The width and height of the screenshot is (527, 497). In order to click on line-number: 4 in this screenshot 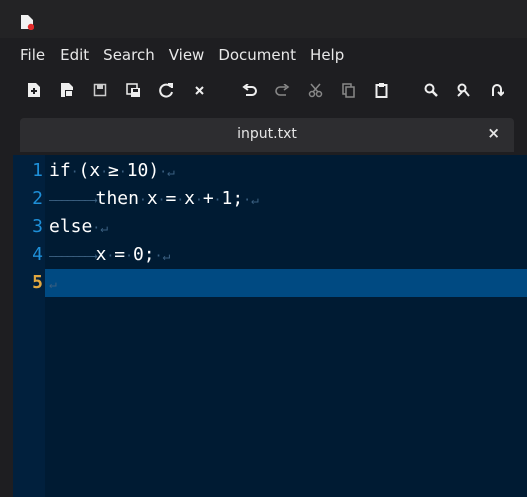, I will do `click(37, 254)`.